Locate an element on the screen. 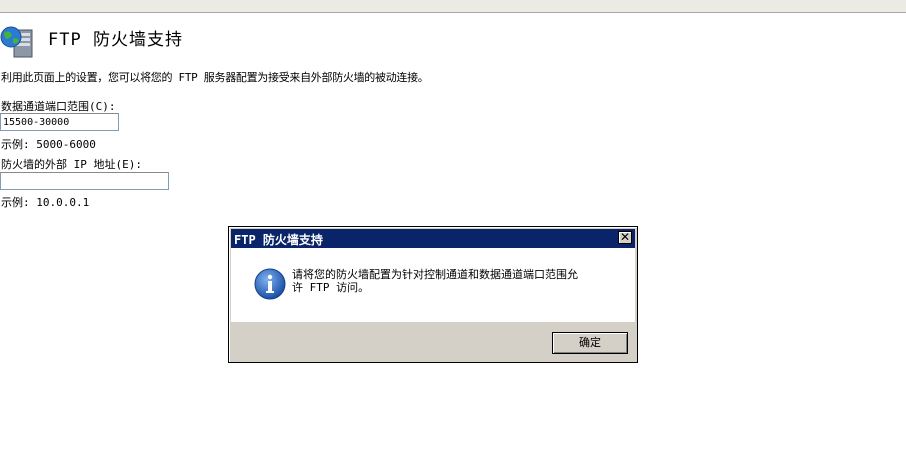  external-ip-label: 防火墙的外部 IP 地址(E): is located at coordinates (71, 164).